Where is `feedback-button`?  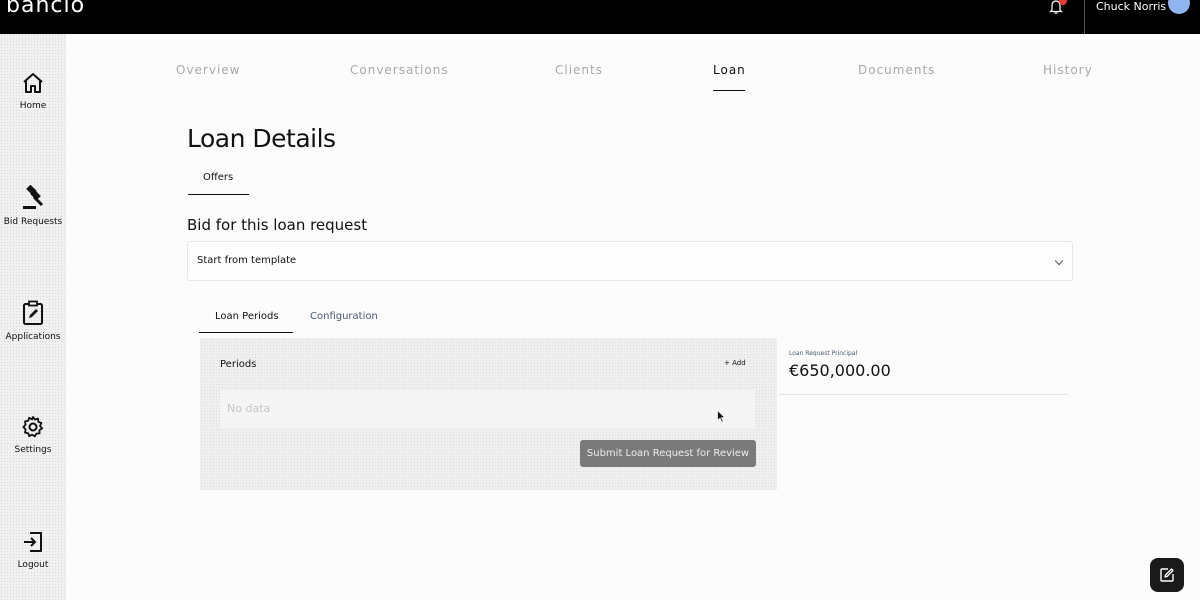 feedback-button is located at coordinates (1167, 575).